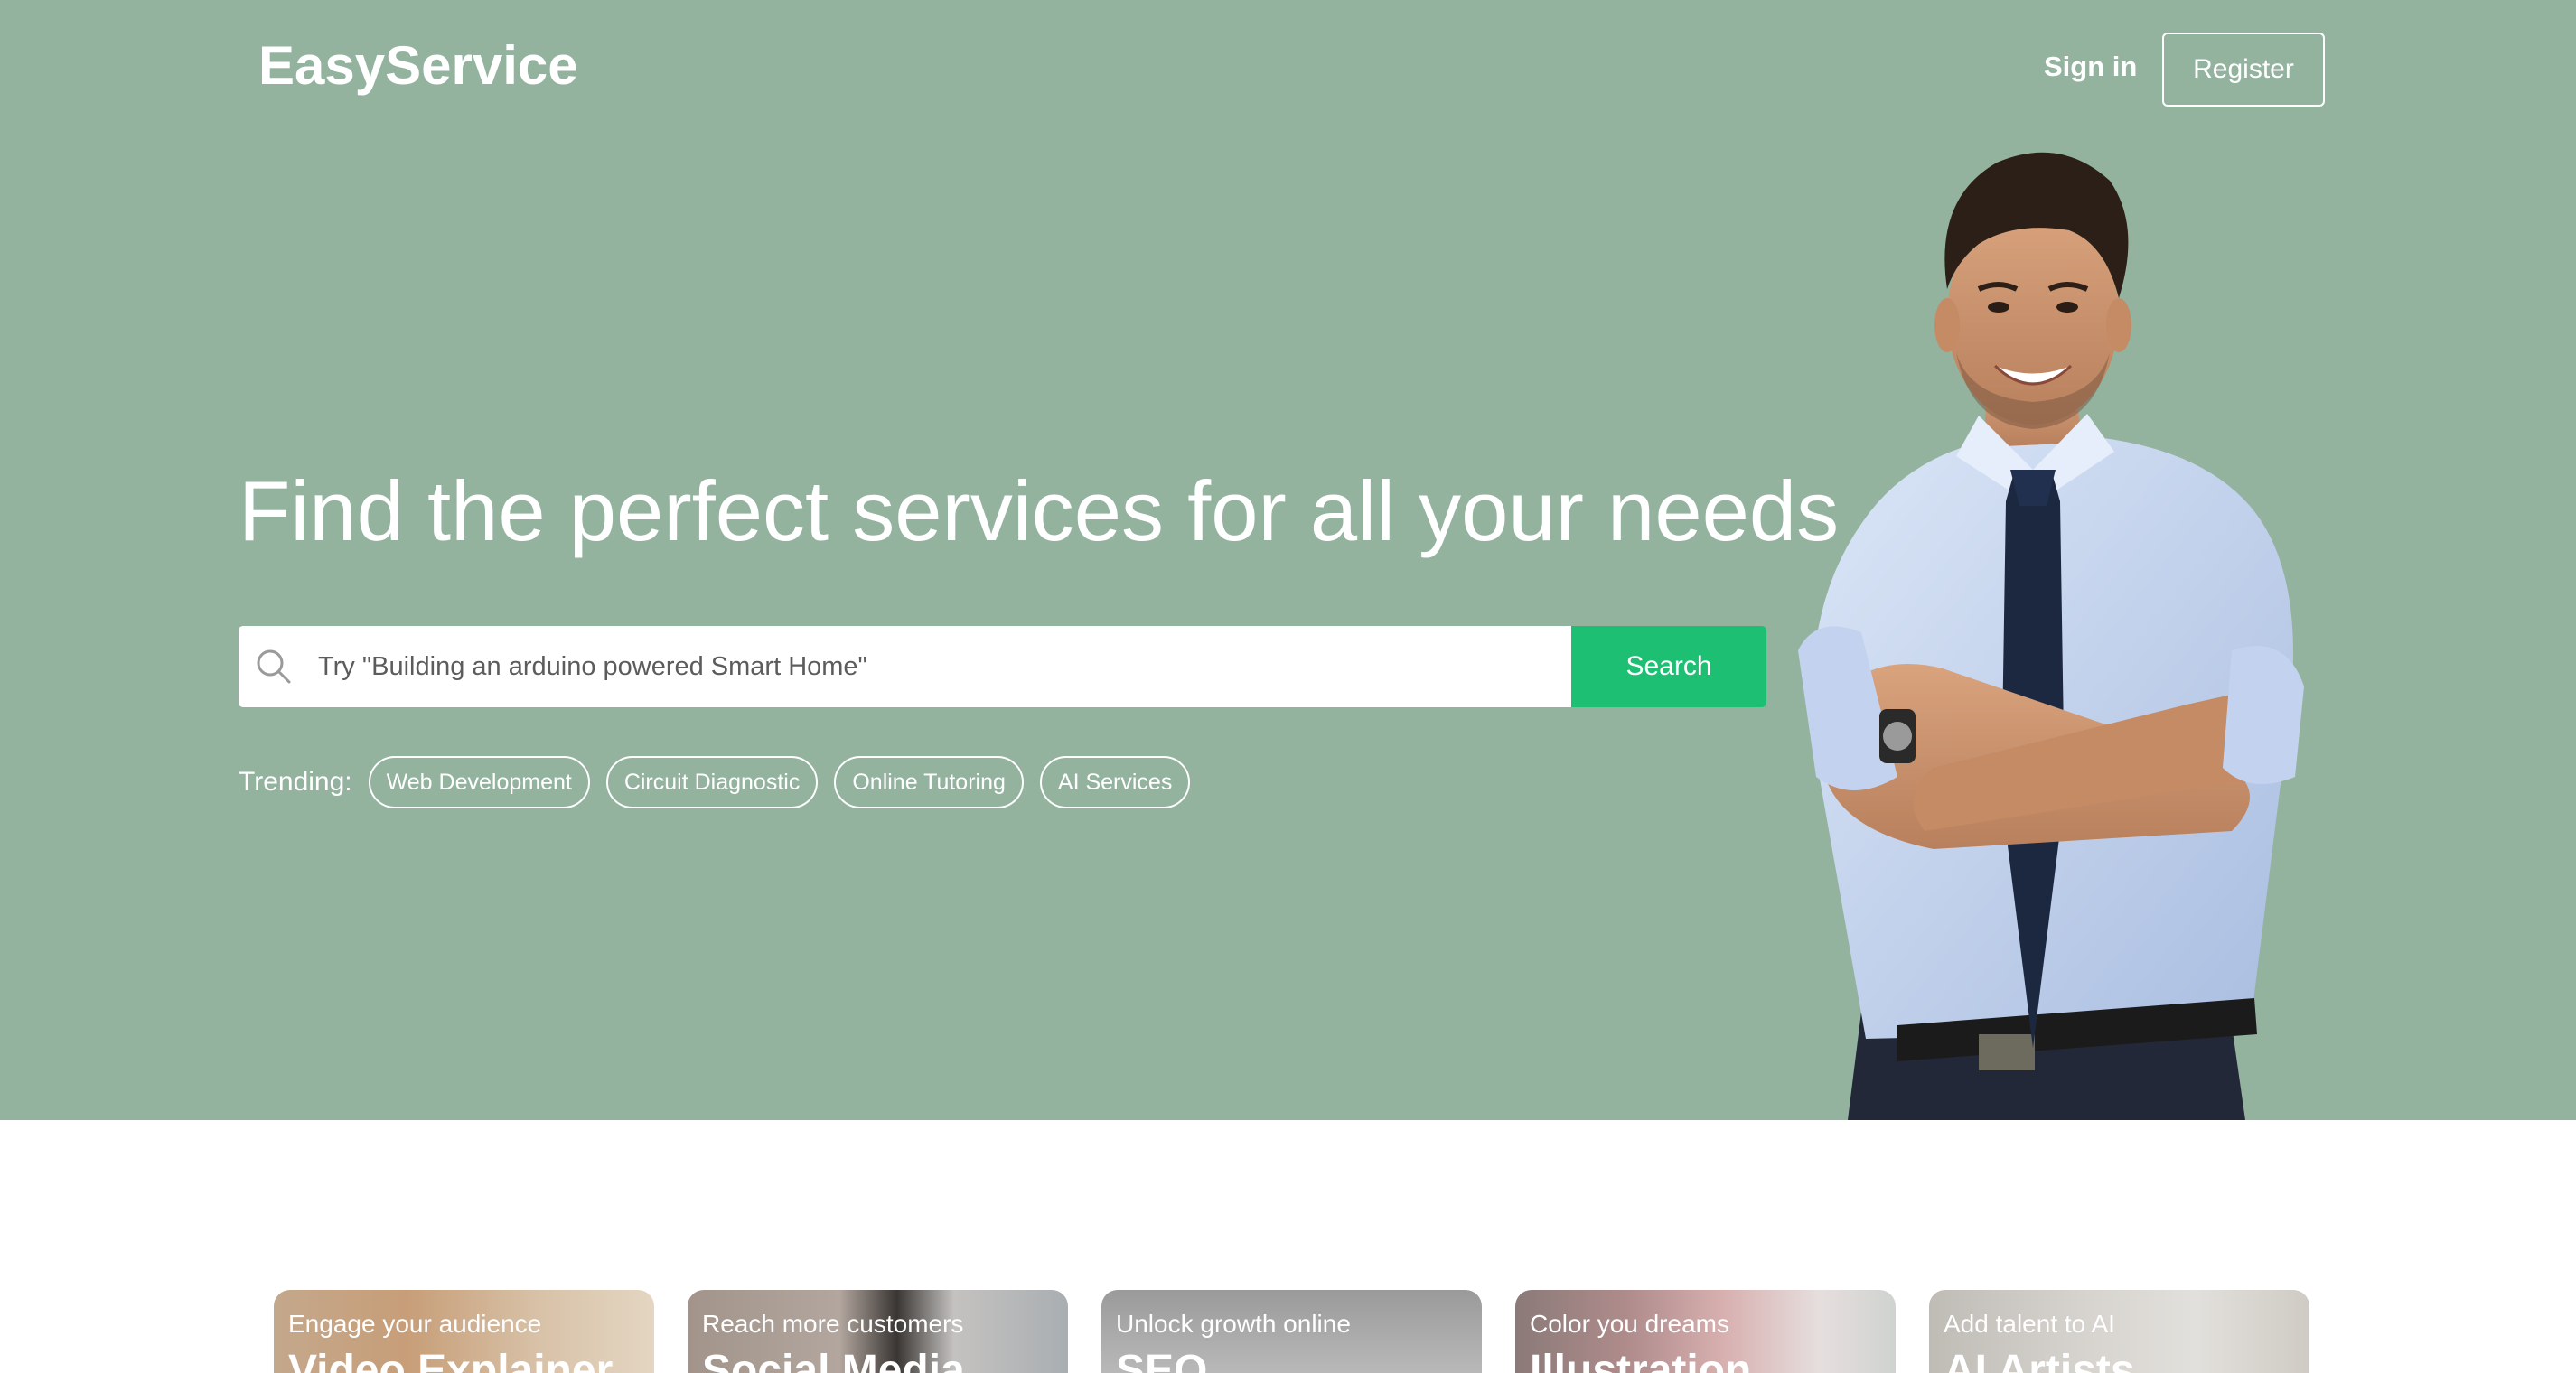 The image size is (2576, 1373). What do you see at coordinates (1162, 1360) in the screenshot?
I see `card-title: SEO` at bounding box center [1162, 1360].